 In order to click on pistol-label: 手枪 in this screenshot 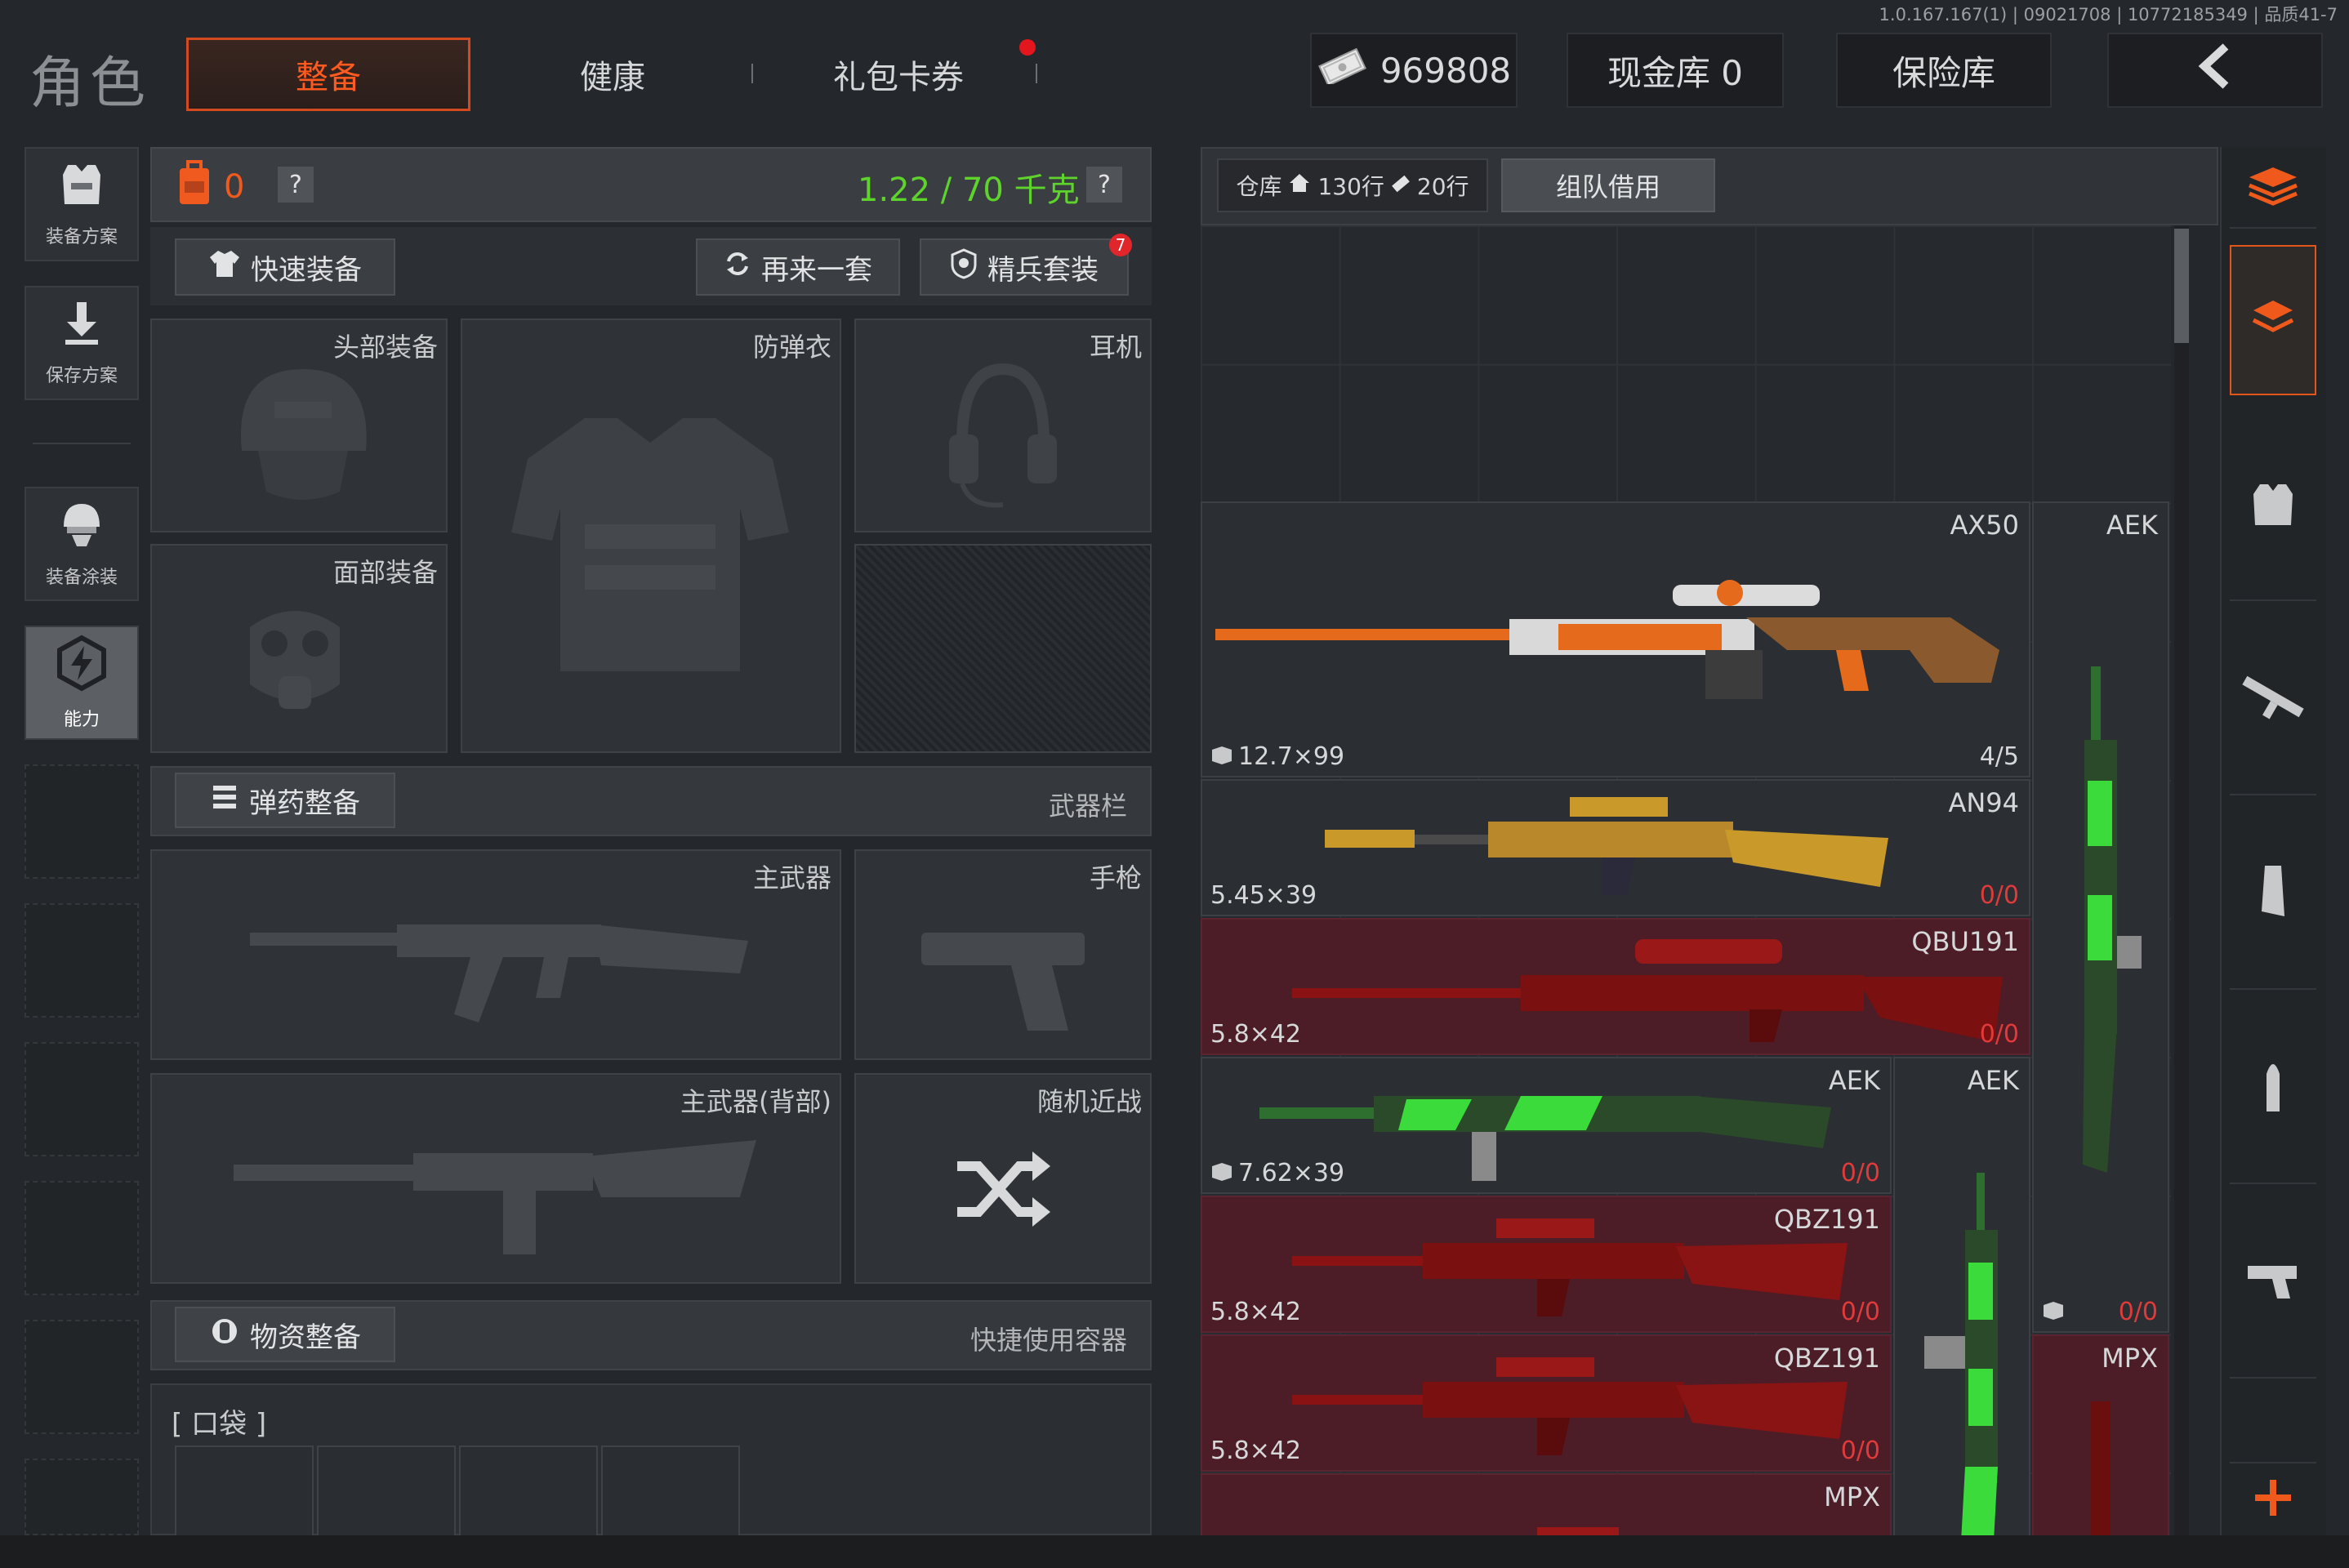, I will do `click(1115, 878)`.